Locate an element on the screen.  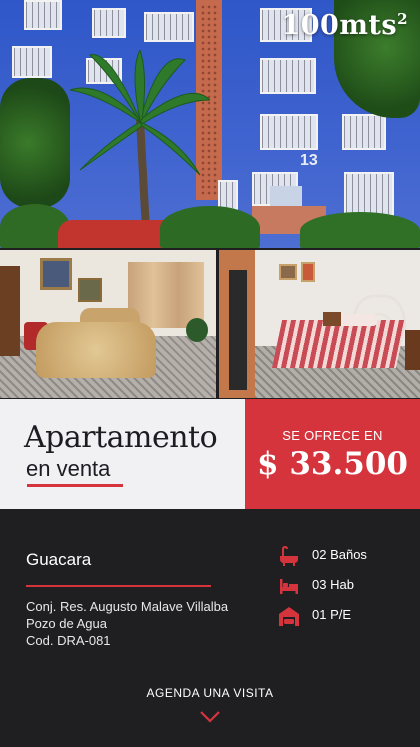
building-number: 13 is located at coordinates (309, 160).